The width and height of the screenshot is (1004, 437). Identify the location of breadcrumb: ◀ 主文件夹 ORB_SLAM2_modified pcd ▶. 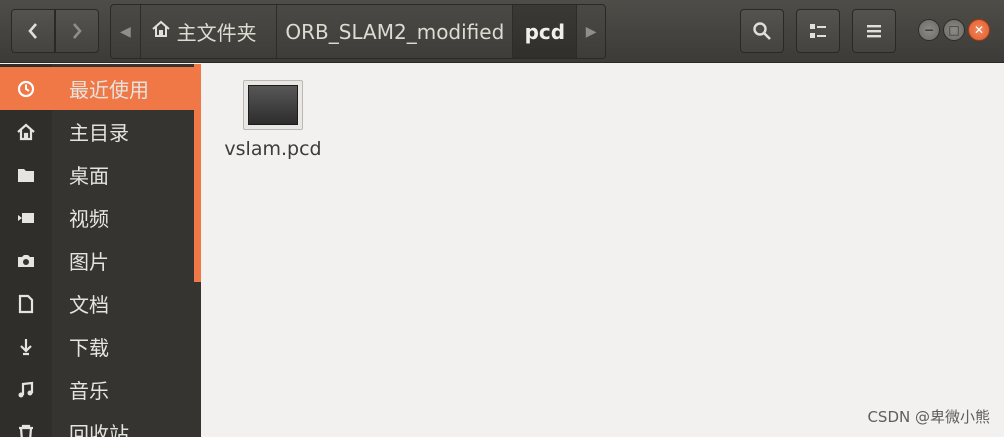
(358, 31).